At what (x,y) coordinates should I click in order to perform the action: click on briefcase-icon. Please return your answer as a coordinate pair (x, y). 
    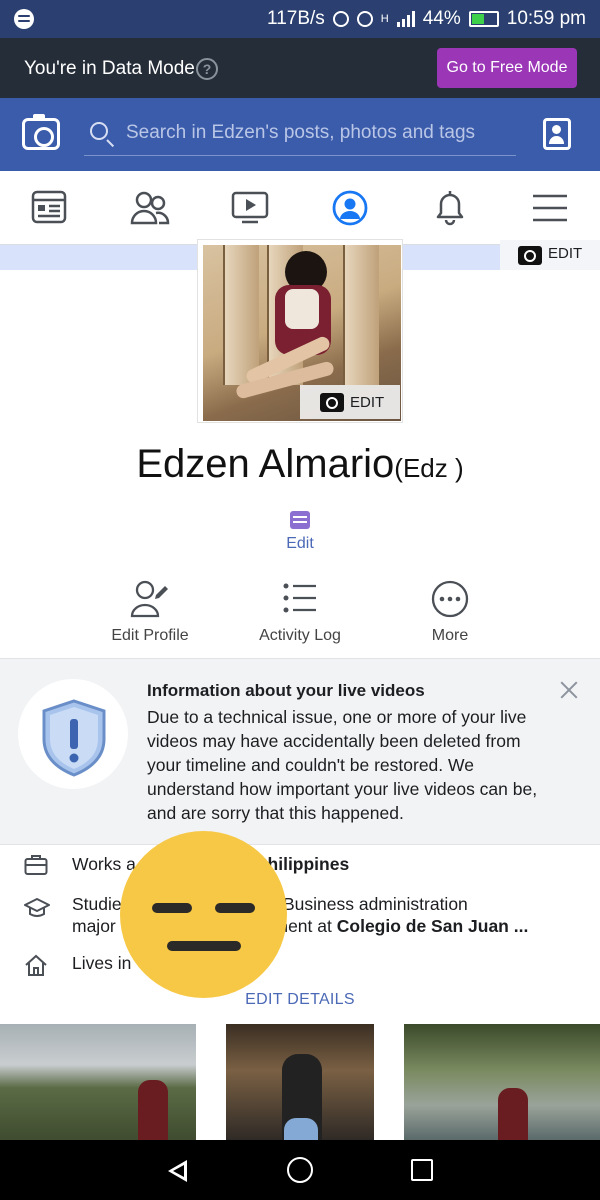
    Looking at the image, I should click on (36, 865).